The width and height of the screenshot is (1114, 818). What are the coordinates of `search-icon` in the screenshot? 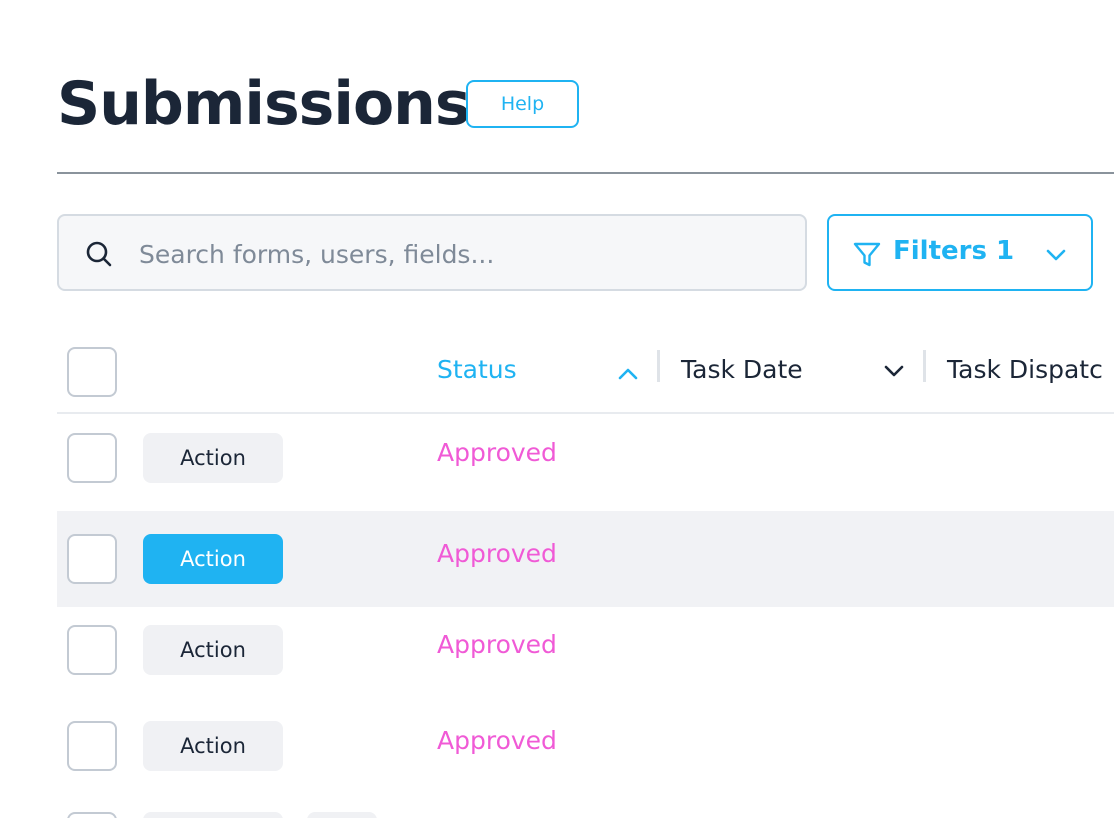 It's located at (99, 254).